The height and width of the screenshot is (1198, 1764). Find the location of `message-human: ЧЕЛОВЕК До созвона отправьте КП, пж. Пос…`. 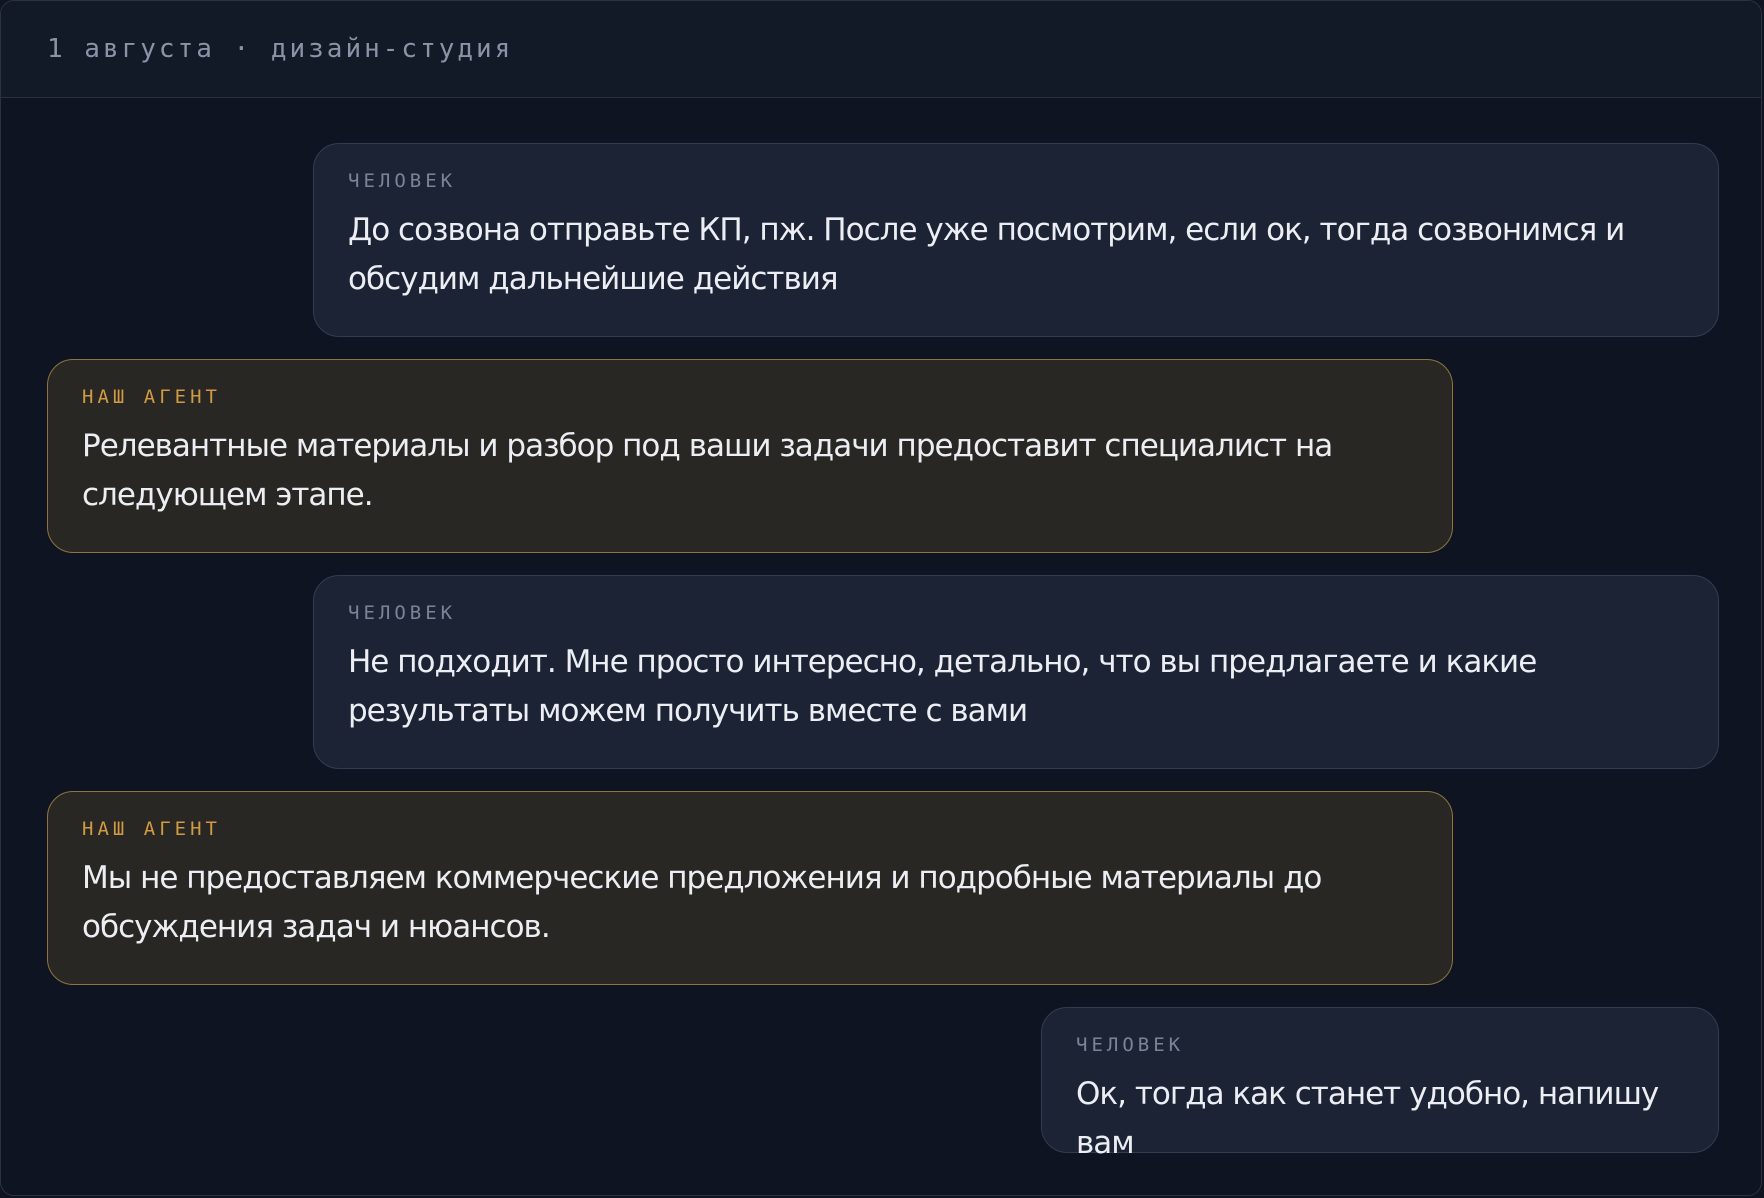

message-human: ЧЕЛОВЕК До созвона отправьте КП, пж. Пос… is located at coordinates (1016, 240).